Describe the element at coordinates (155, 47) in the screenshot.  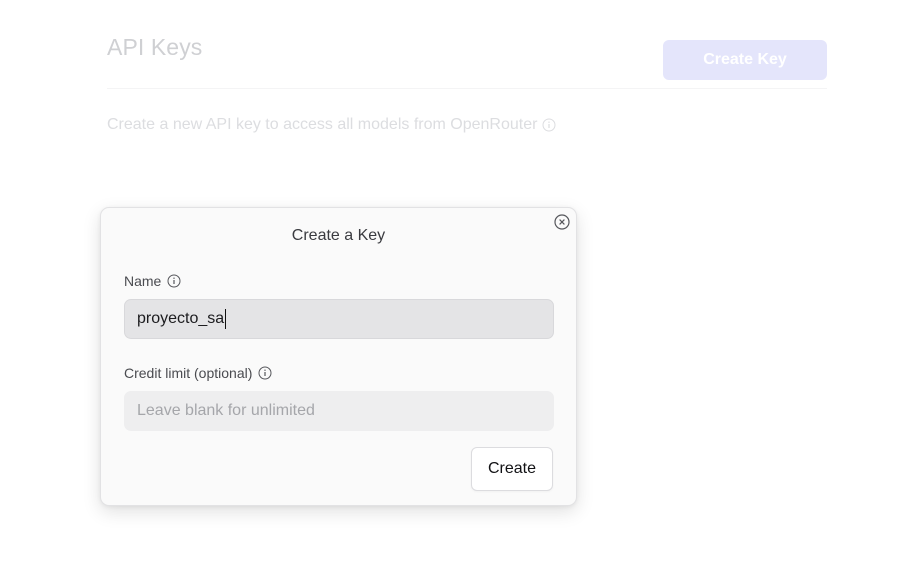
I see `page-title: API Keys` at that location.